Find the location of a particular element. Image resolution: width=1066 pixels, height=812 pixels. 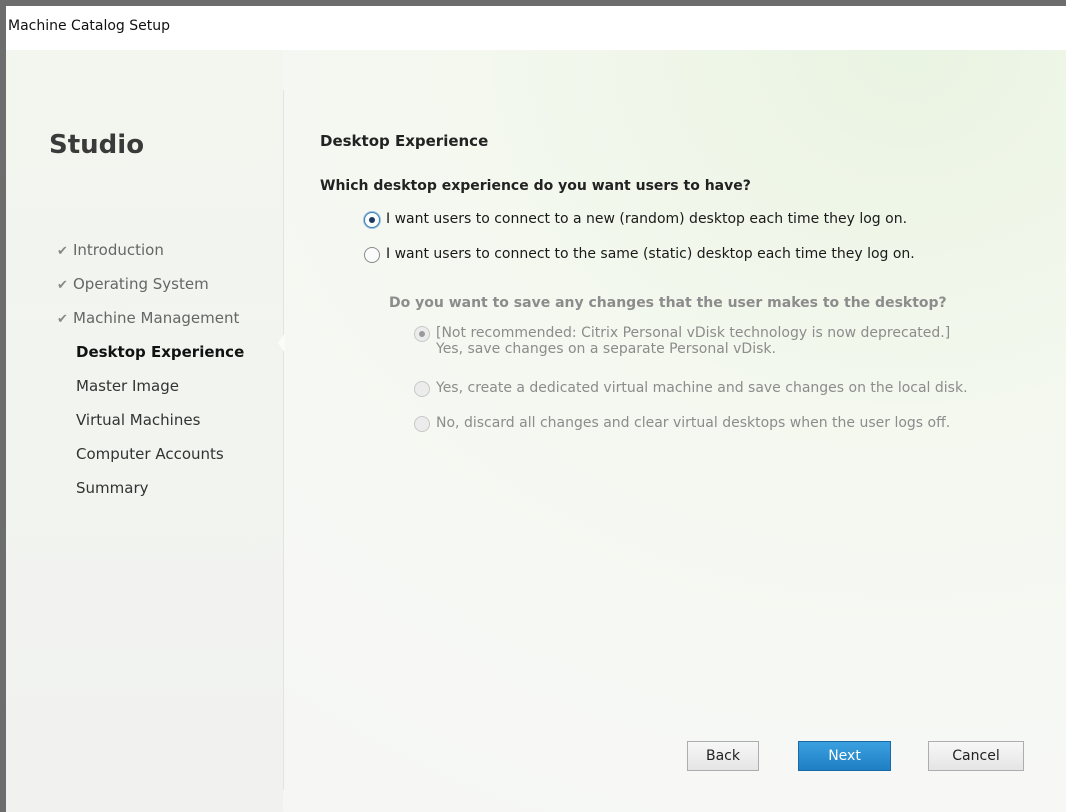

page-title: Desktop Experience is located at coordinates (404, 141).